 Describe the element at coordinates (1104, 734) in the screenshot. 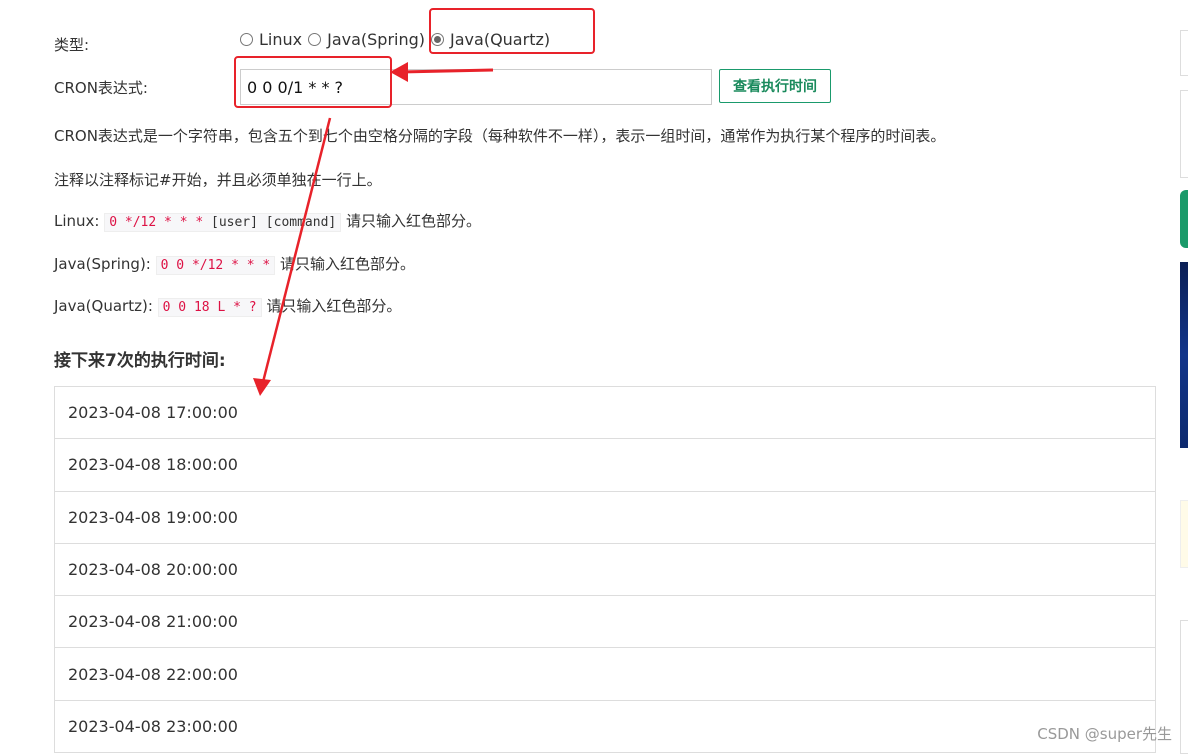

I see `csdn-watermark: CSDN @super先生` at that location.